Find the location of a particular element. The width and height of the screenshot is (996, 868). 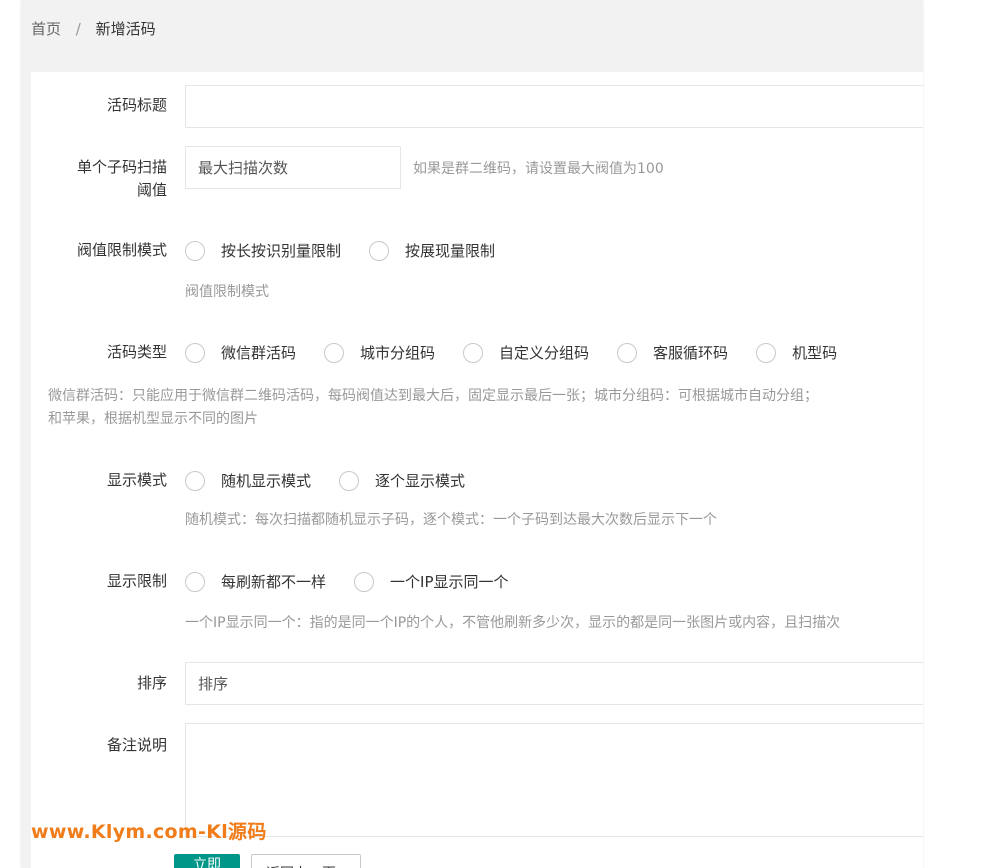

breadcrumb: 首页 / 新增活码 is located at coordinates (93, 28).